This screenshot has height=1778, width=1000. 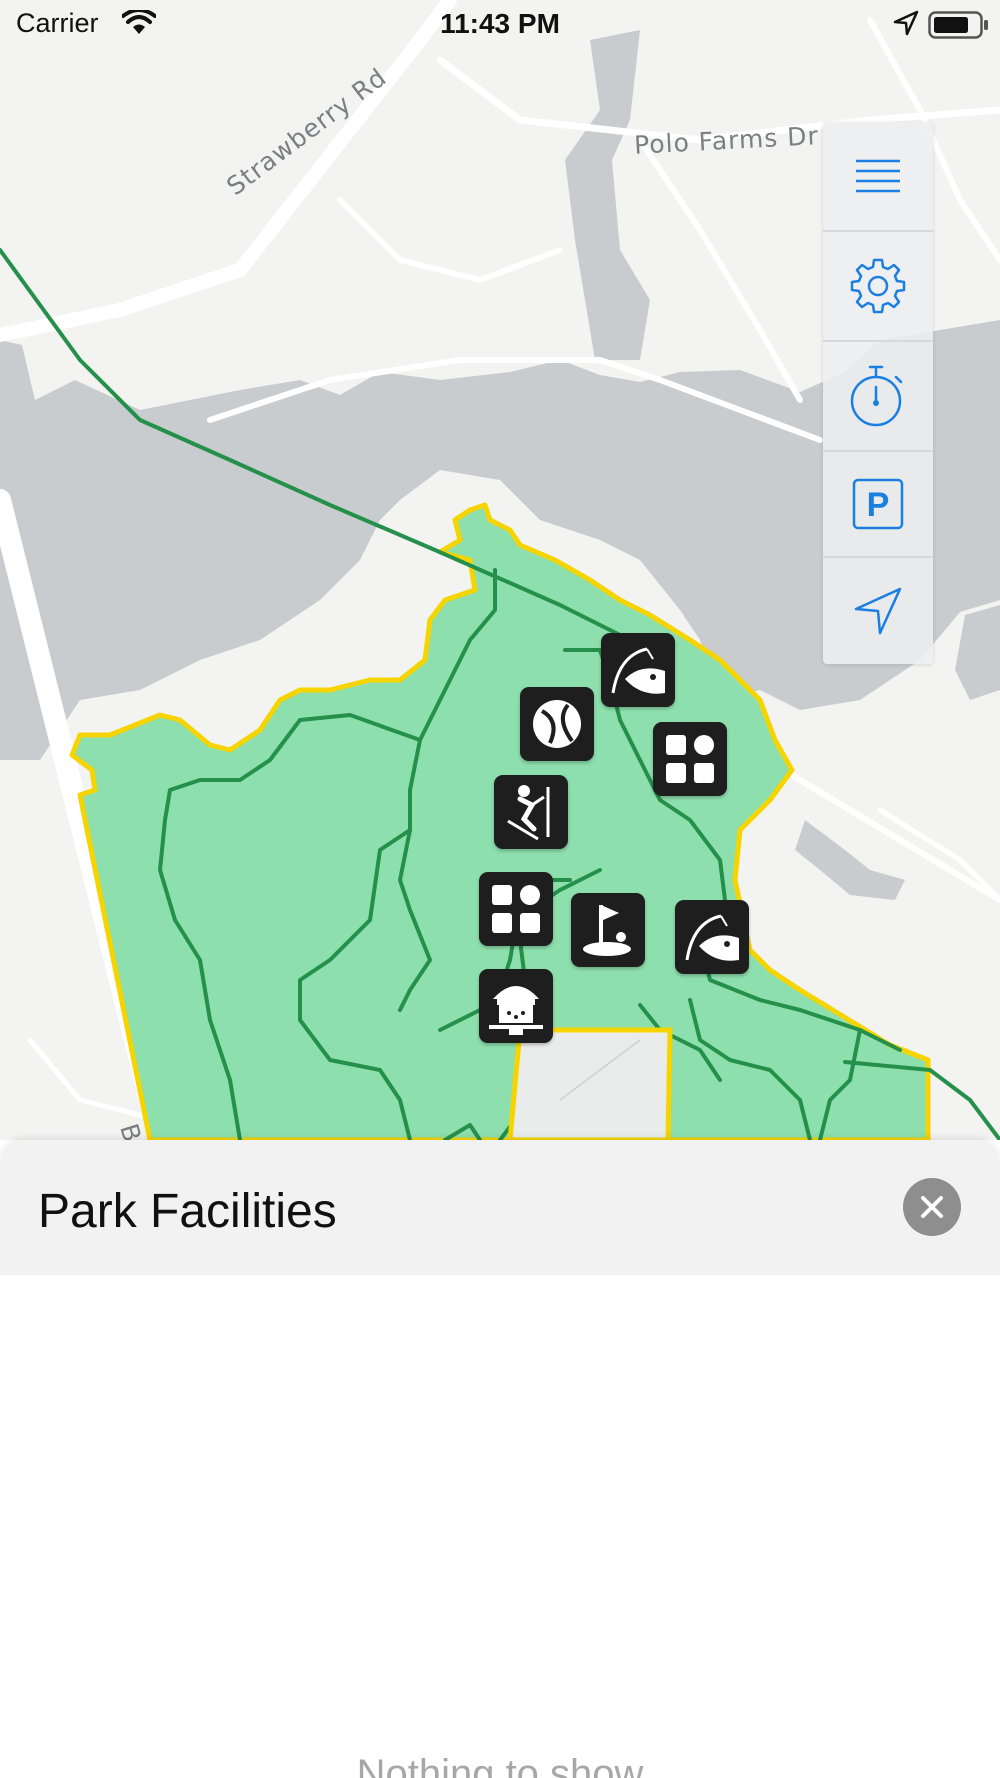 I want to click on tennis-marker, so click(x=557, y=724).